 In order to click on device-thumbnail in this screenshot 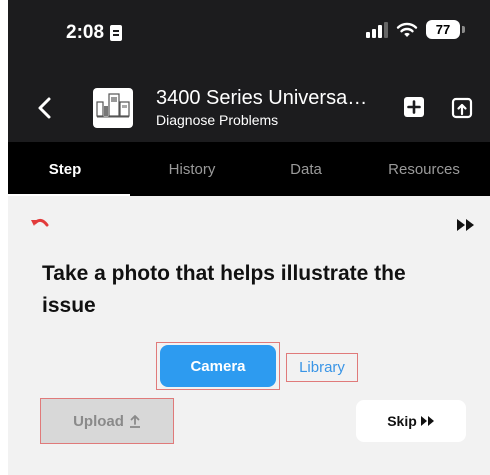, I will do `click(113, 108)`.